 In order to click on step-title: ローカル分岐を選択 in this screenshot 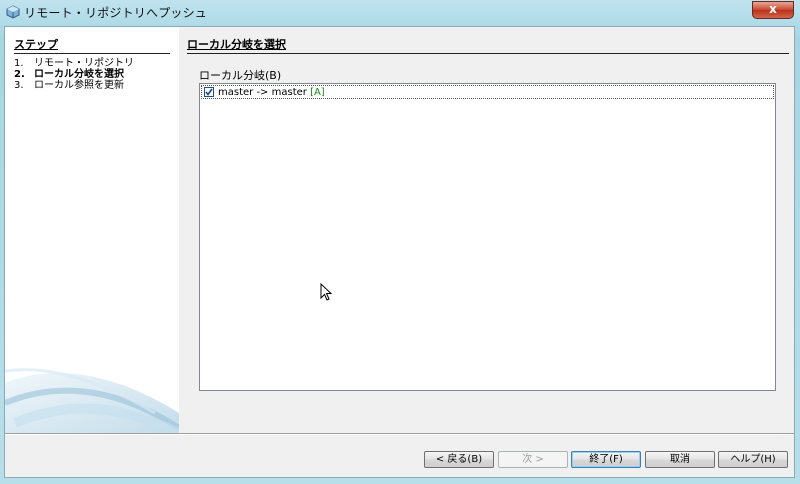, I will do `click(488, 45)`.